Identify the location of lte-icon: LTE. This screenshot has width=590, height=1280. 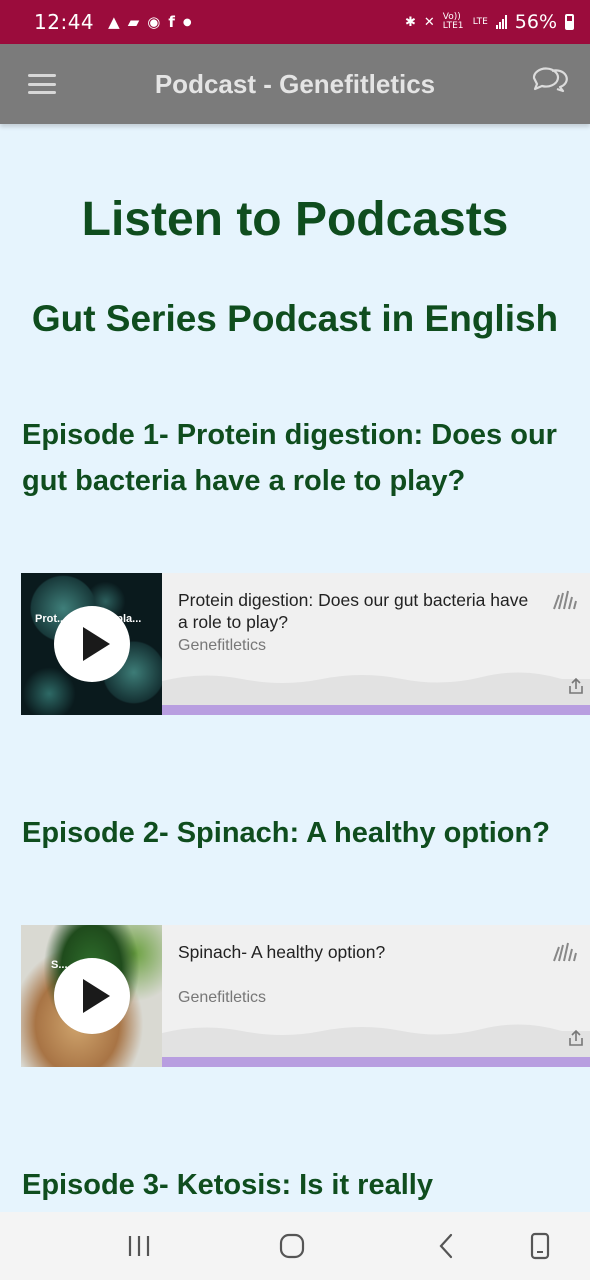
(480, 22).